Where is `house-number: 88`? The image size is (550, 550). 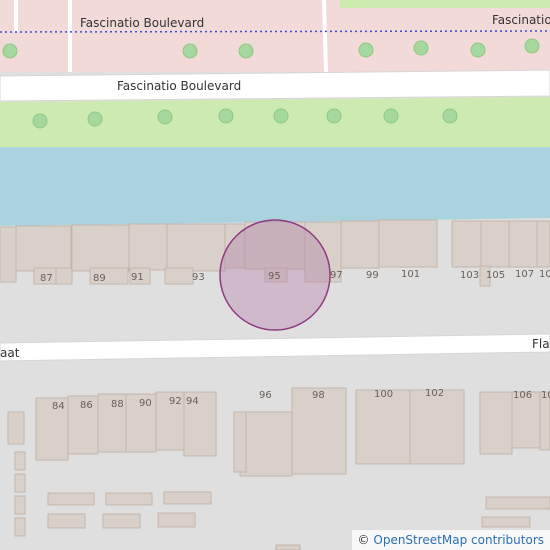
house-number: 88 is located at coordinates (117, 404).